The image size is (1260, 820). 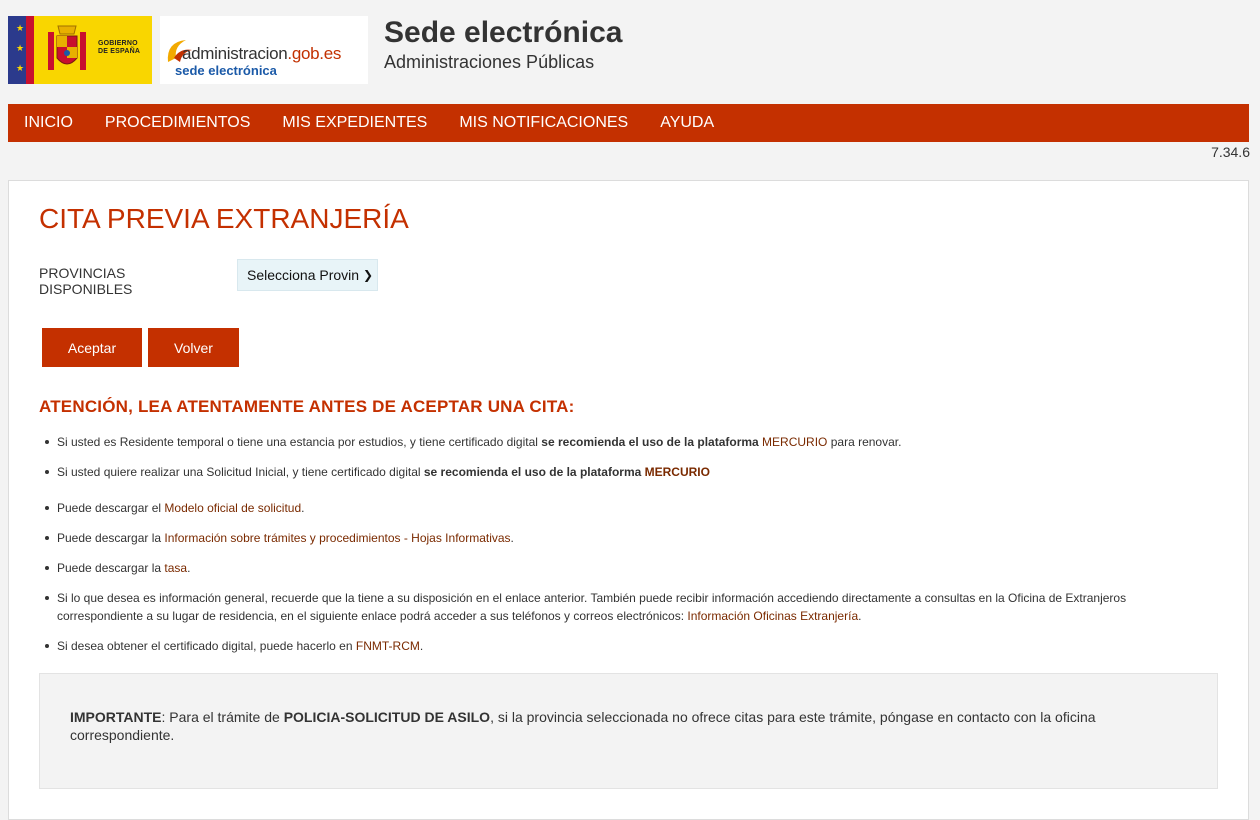 I want to click on modelo-solicitud-link: Modelo oficial de solicitud, so click(x=232, y=508).